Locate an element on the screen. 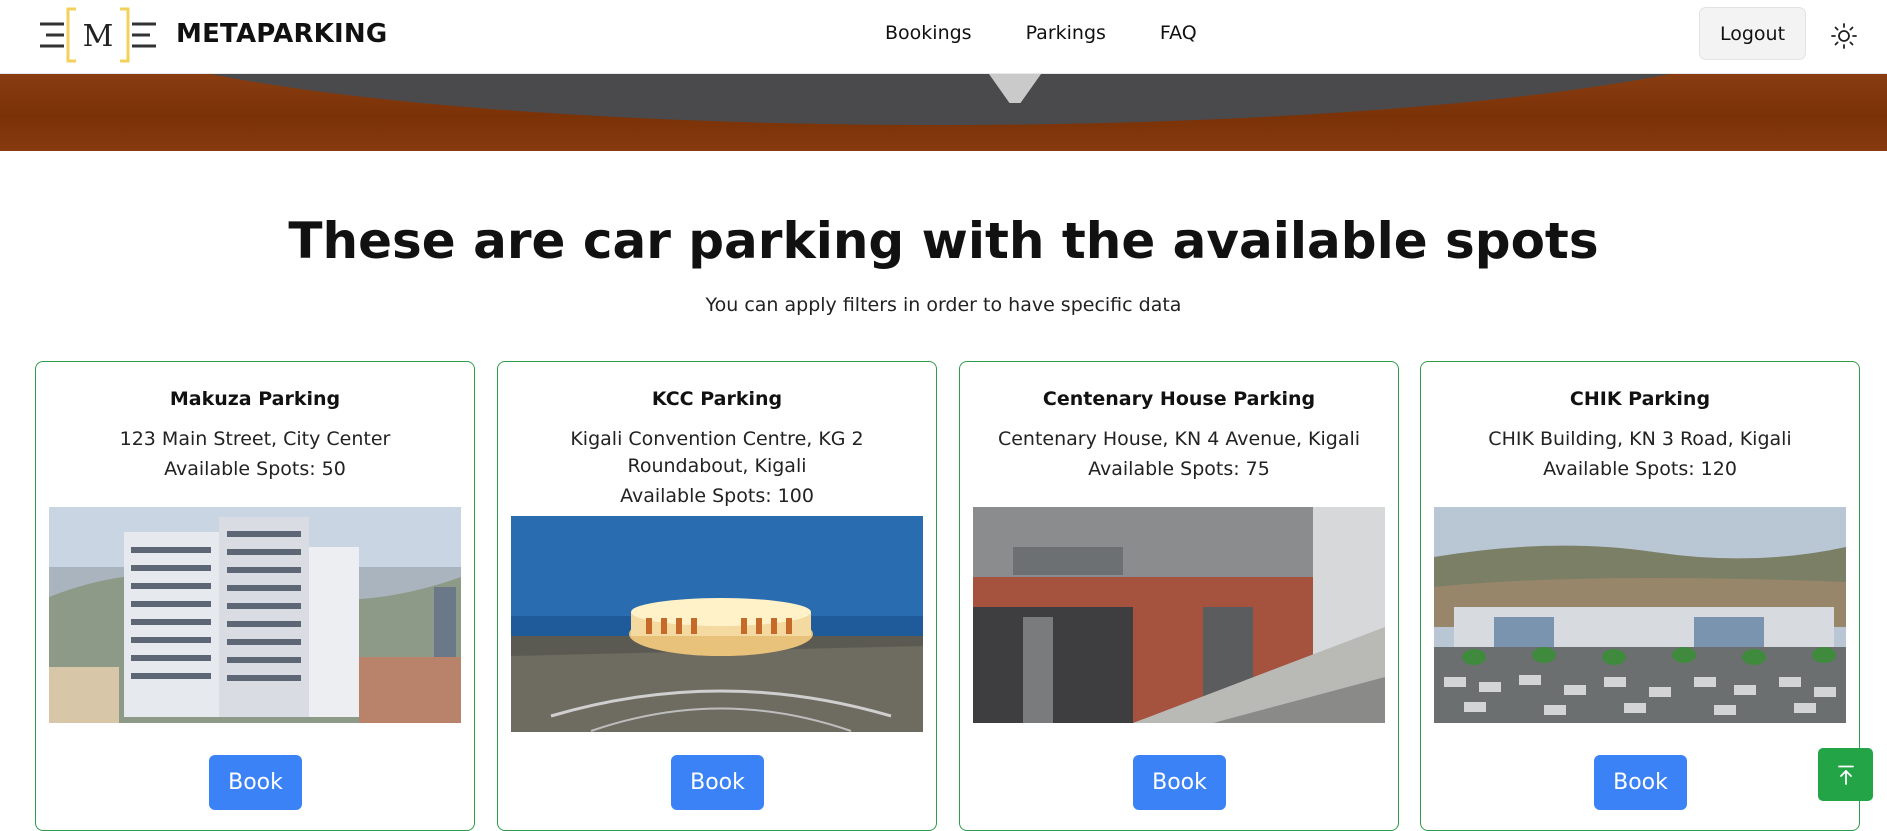 Image resolution: width=1887 pixels, height=831 pixels. main-nav: Bookings Parkings FAQ is located at coordinates (1068, 33).